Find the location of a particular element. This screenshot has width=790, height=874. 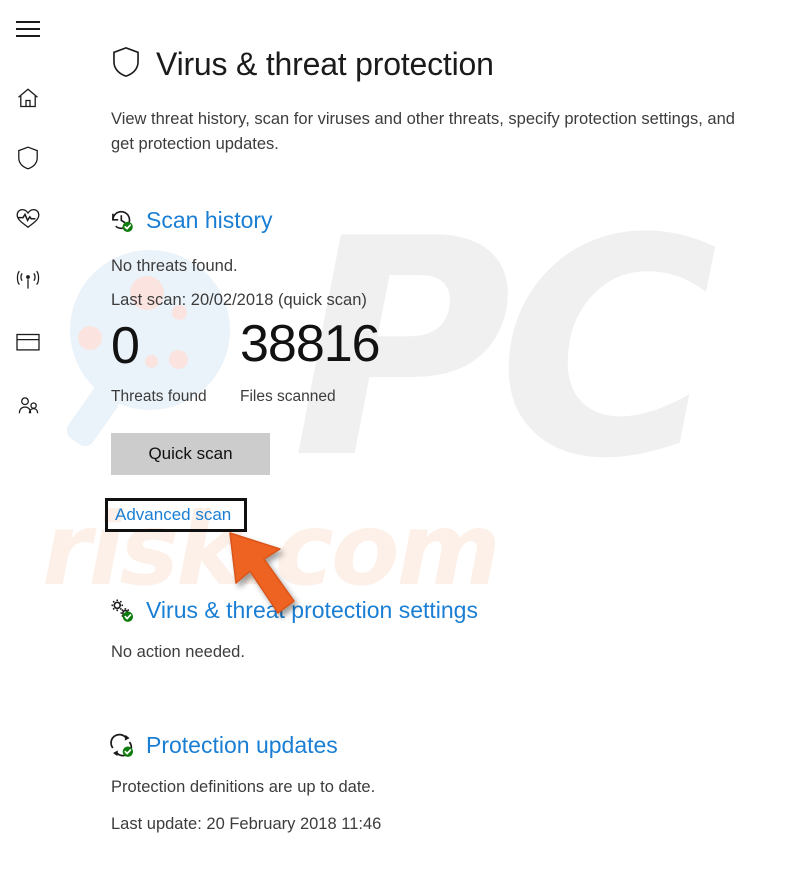

refresh-check-icon is located at coordinates (121, 745).